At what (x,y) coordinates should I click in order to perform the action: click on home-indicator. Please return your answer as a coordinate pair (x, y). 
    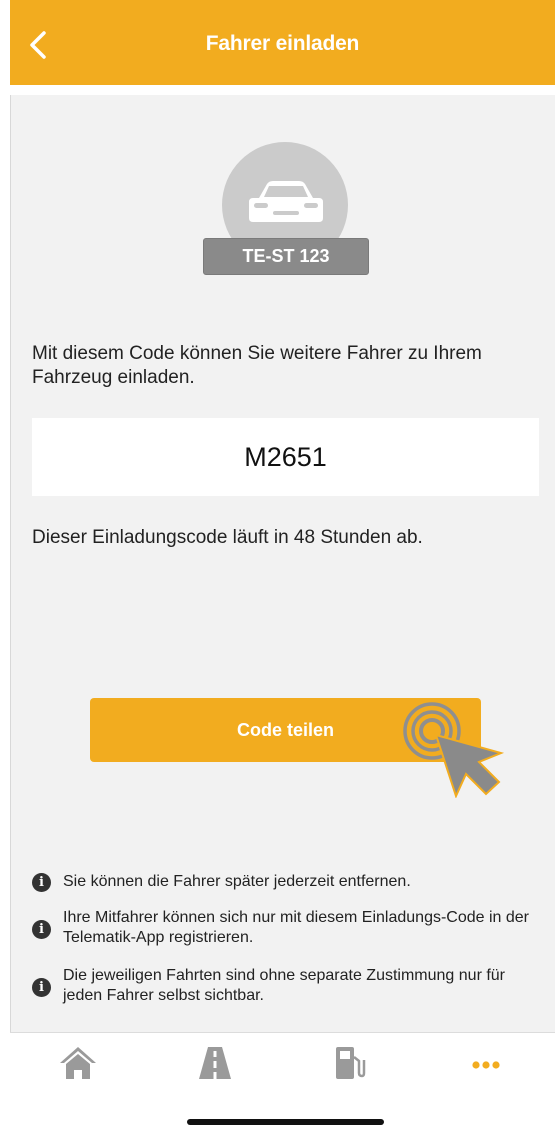
    Looking at the image, I should click on (285, 1122).